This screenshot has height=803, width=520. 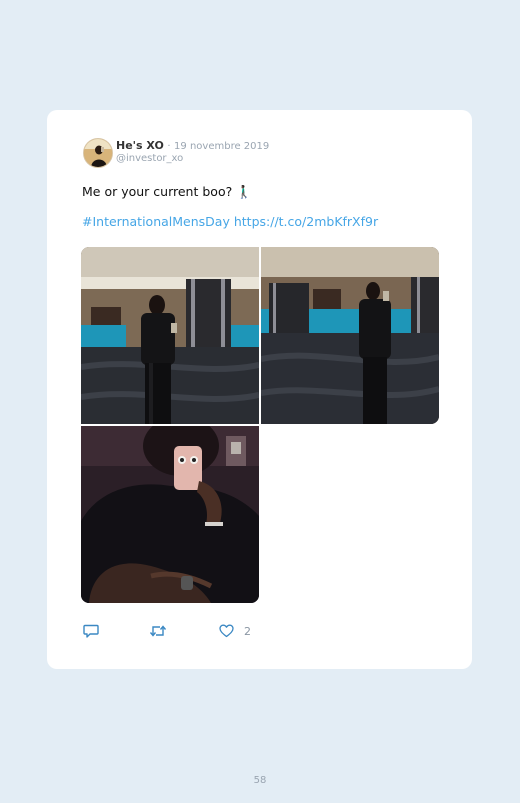 I want to click on photo-closeup-selfie, so click(x=170, y=514).